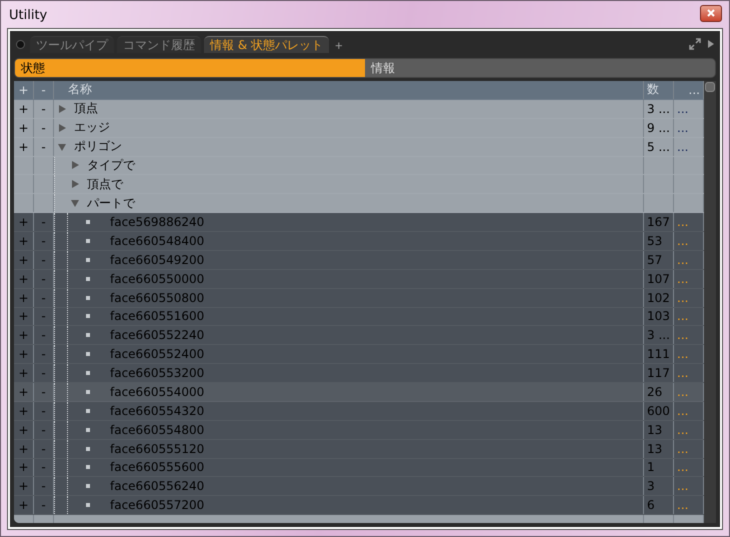 This screenshot has height=537, width=730. Describe the element at coordinates (651, 467) in the screenshot. I see `count-text: 1` at that location.